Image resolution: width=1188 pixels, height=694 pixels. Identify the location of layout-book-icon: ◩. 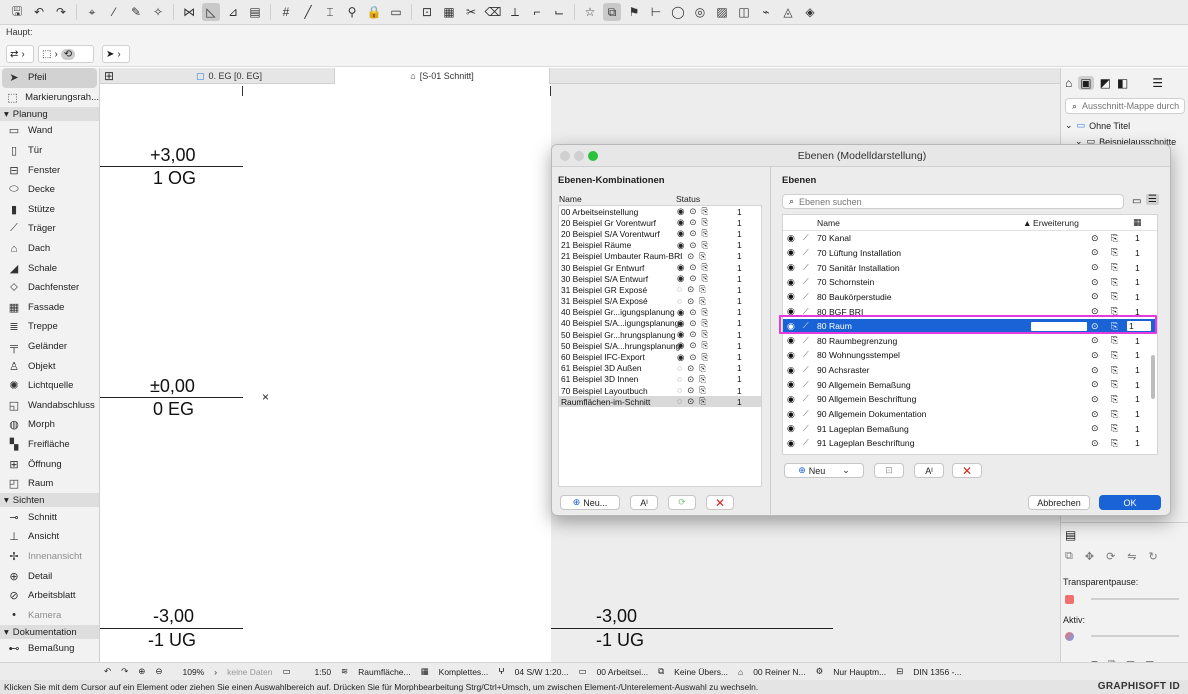
(1105, 83).